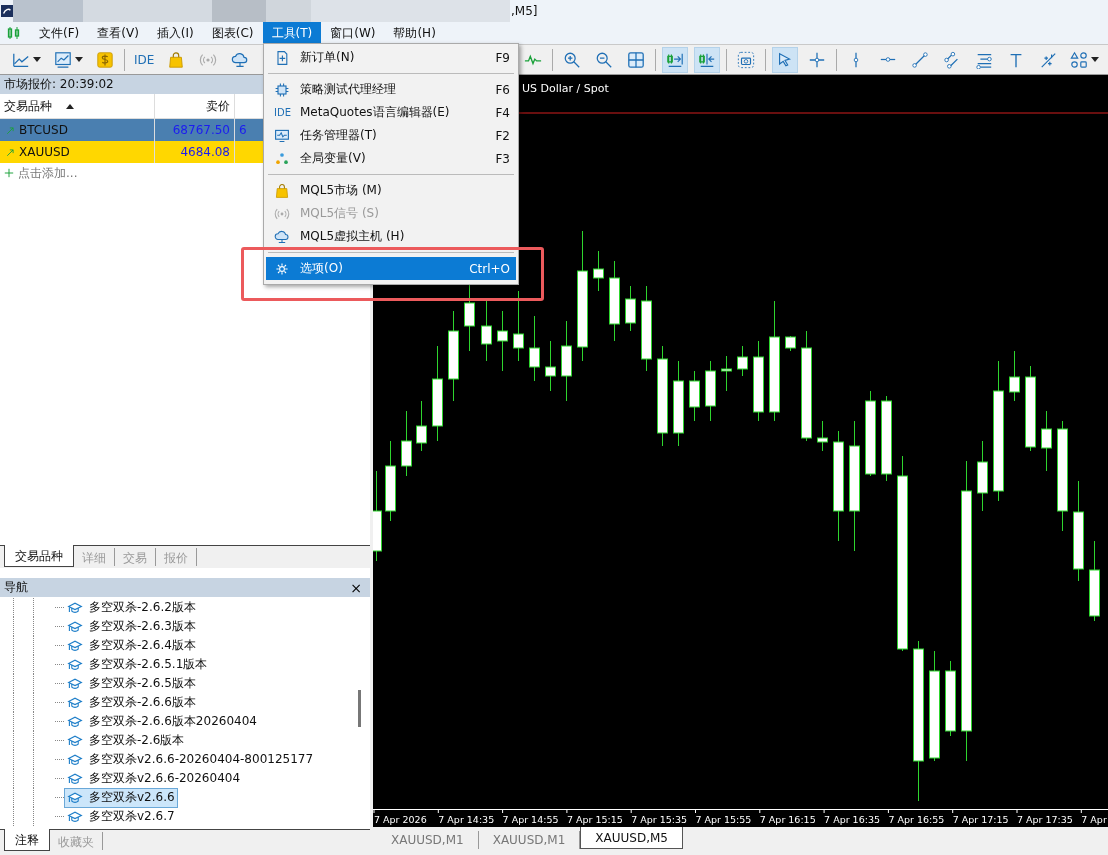 The image size is (1108, 855). Describe the element at coordinates (175, 33) in the screenshot. I see `menu-item: 插入(I)` at that location.